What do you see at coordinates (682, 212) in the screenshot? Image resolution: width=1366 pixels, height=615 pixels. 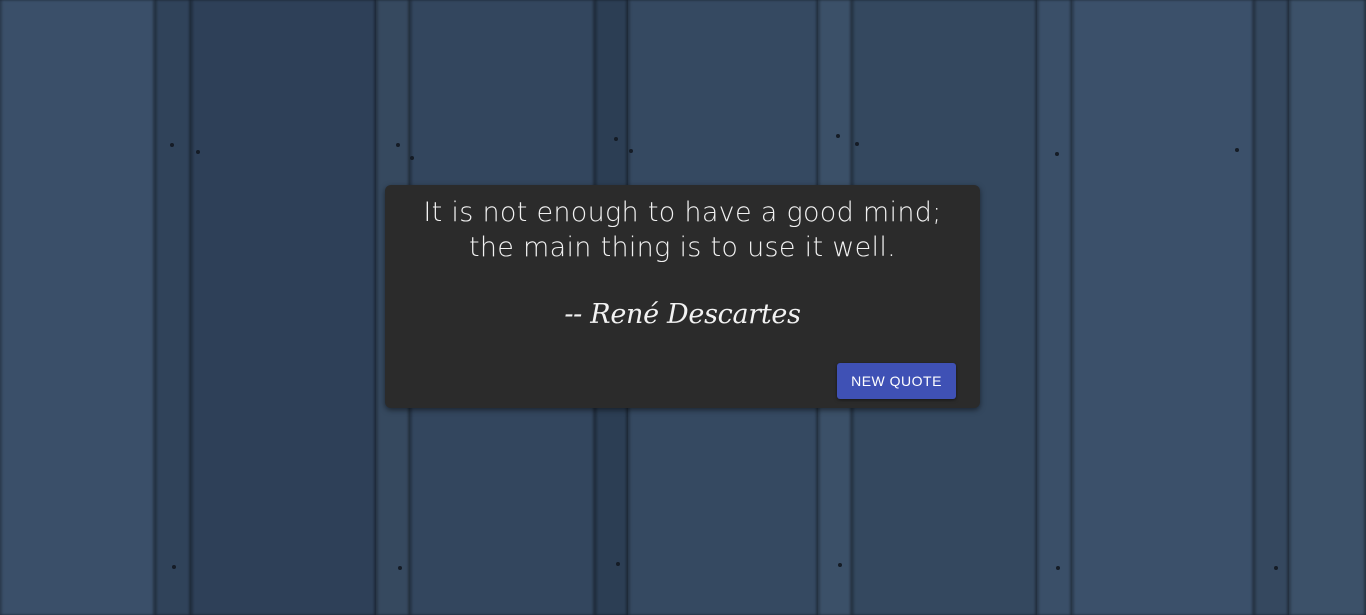 I see `quote-line: It is not enough to have a good mind;` at bounding box center [682, 212].